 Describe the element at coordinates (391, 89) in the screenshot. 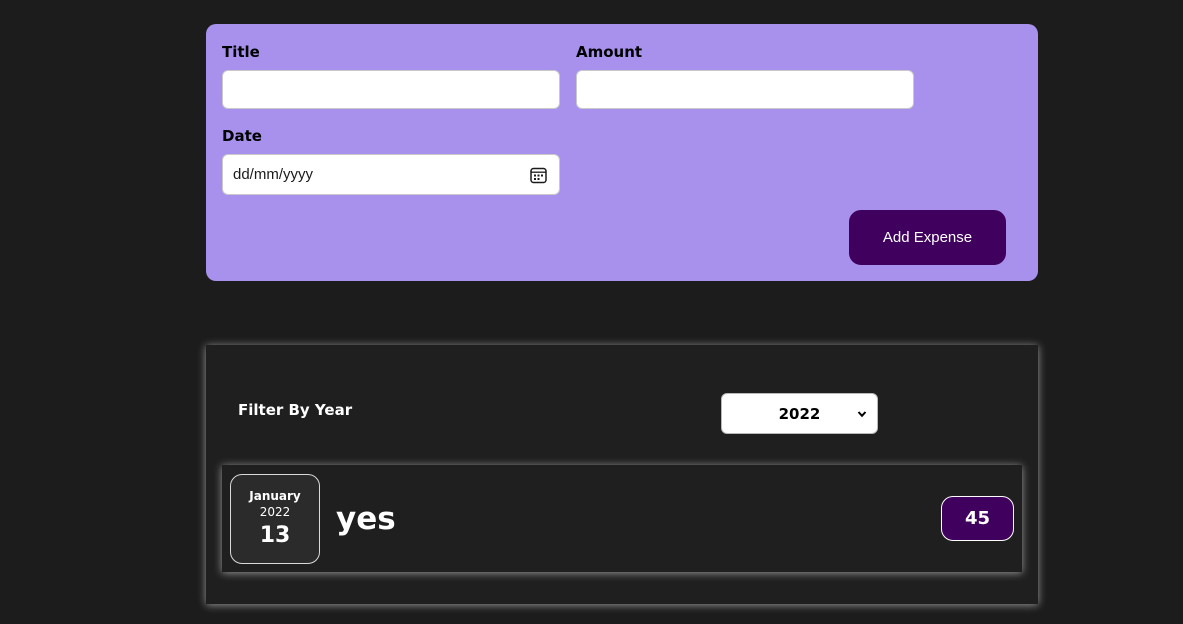

I see `title-input` at that location.